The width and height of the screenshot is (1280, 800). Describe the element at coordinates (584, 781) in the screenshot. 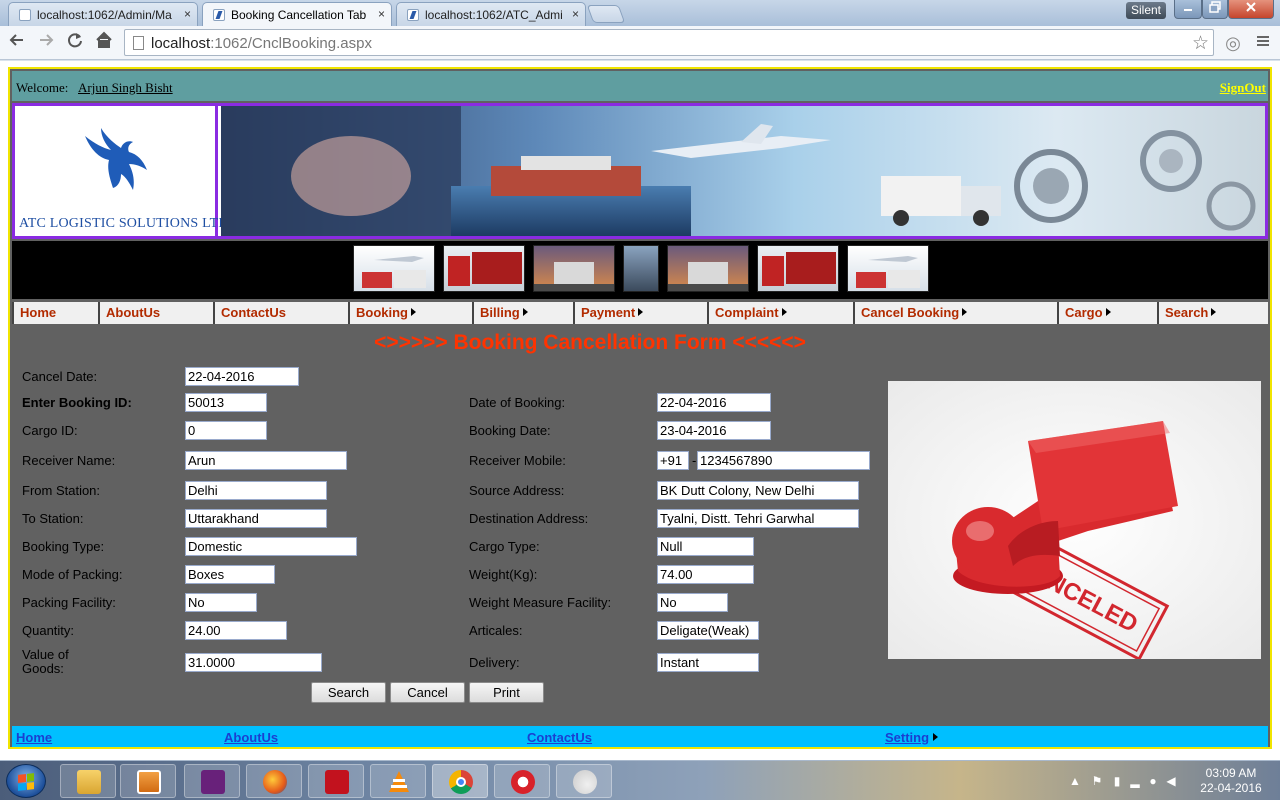

I see `paint-taskbar-button` at that location.